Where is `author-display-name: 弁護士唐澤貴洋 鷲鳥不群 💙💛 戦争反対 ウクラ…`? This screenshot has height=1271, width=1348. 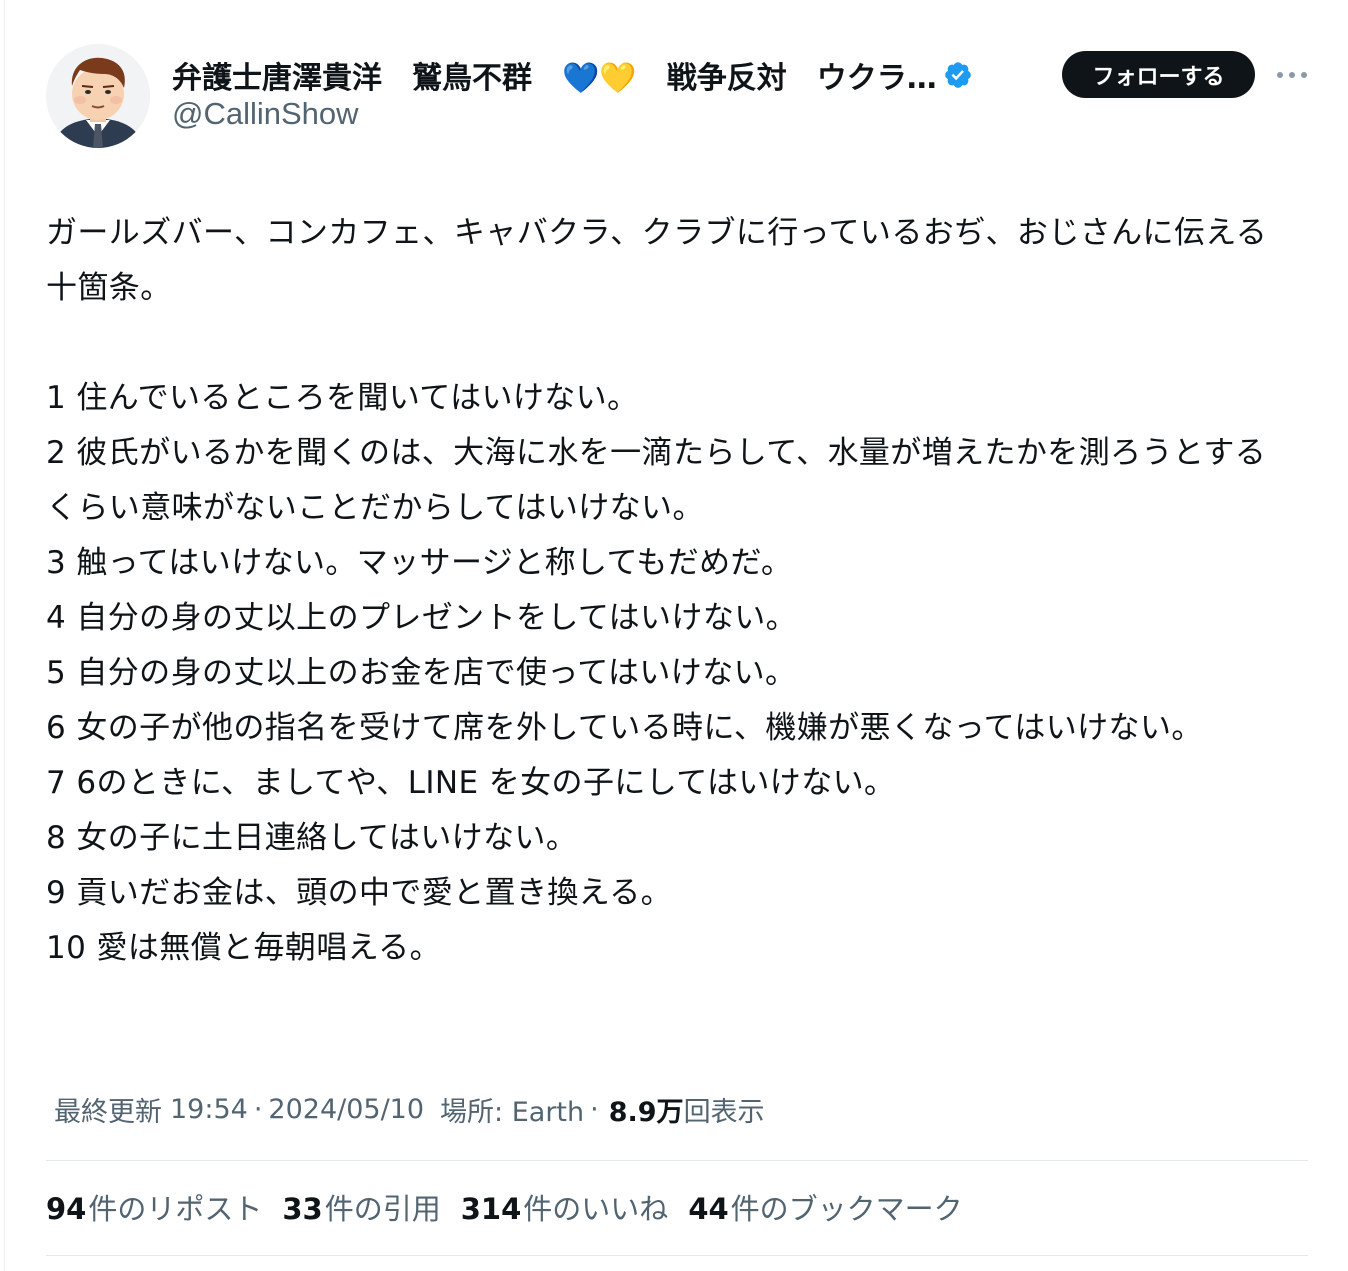 author-display-name: 弁護士唐澤貴洋 鷲鳥不群 💙💛 戦争反対 ウクラ… is located at coordinates (554, 75).